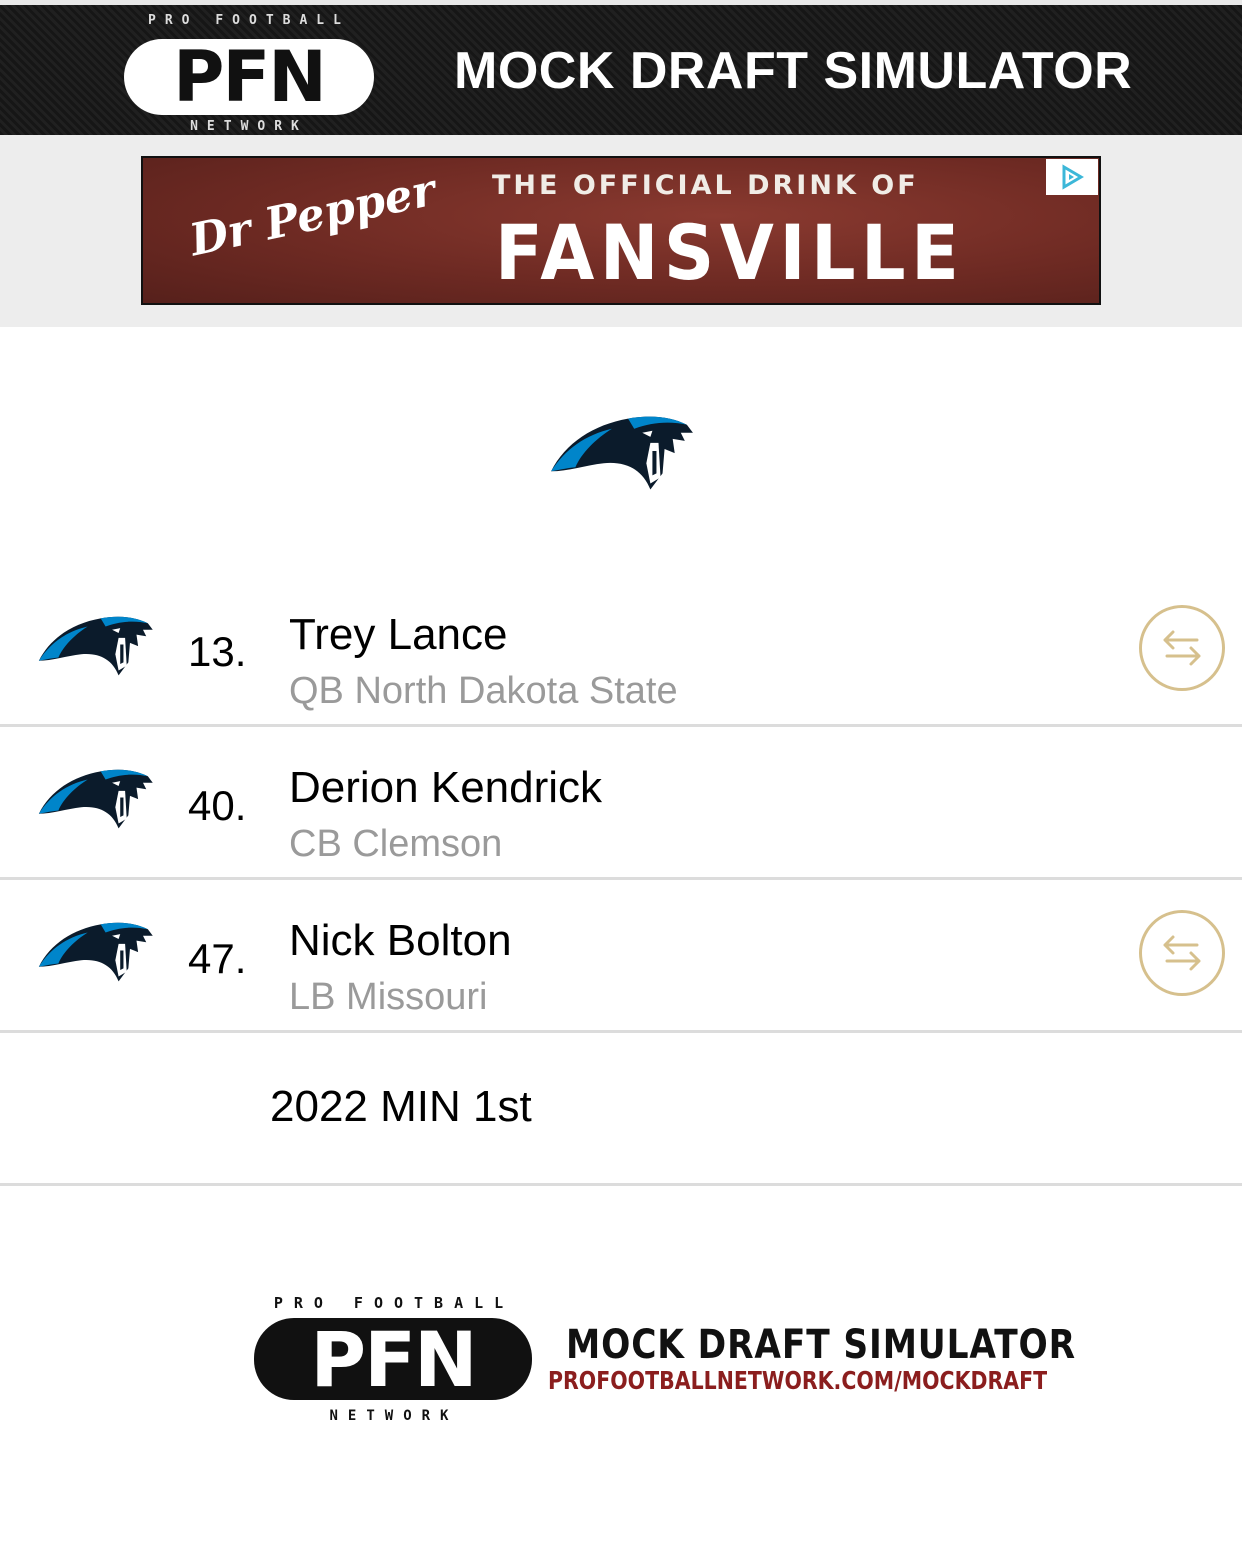  I want to click on player-position-school: CB Clemson, so click(396, 844).